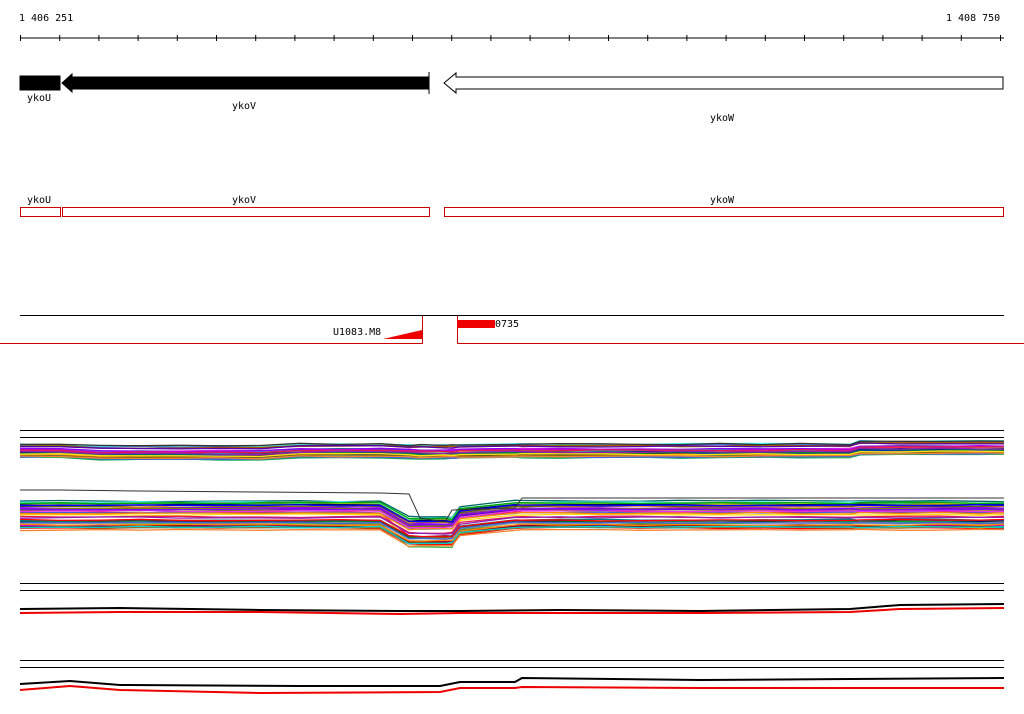 The width and height of the screenshot is (1024, 714). I want to click on feature-label-right: 0735, so click(507, 324).